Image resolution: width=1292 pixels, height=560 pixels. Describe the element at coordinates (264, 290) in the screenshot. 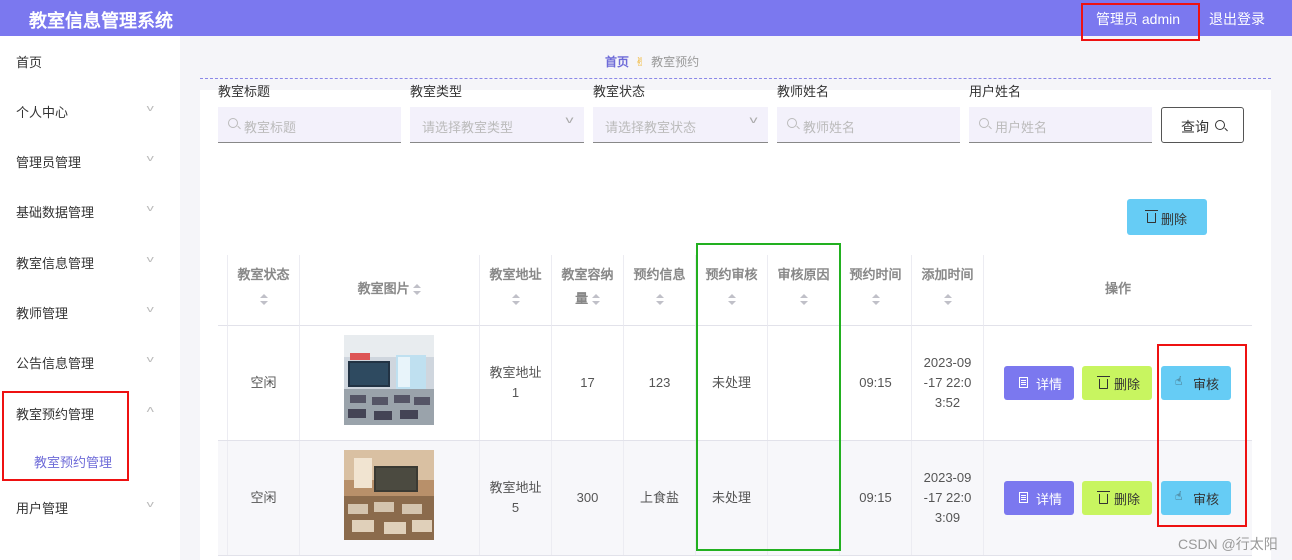

I see `column-header-status: 教室状态` at that location.